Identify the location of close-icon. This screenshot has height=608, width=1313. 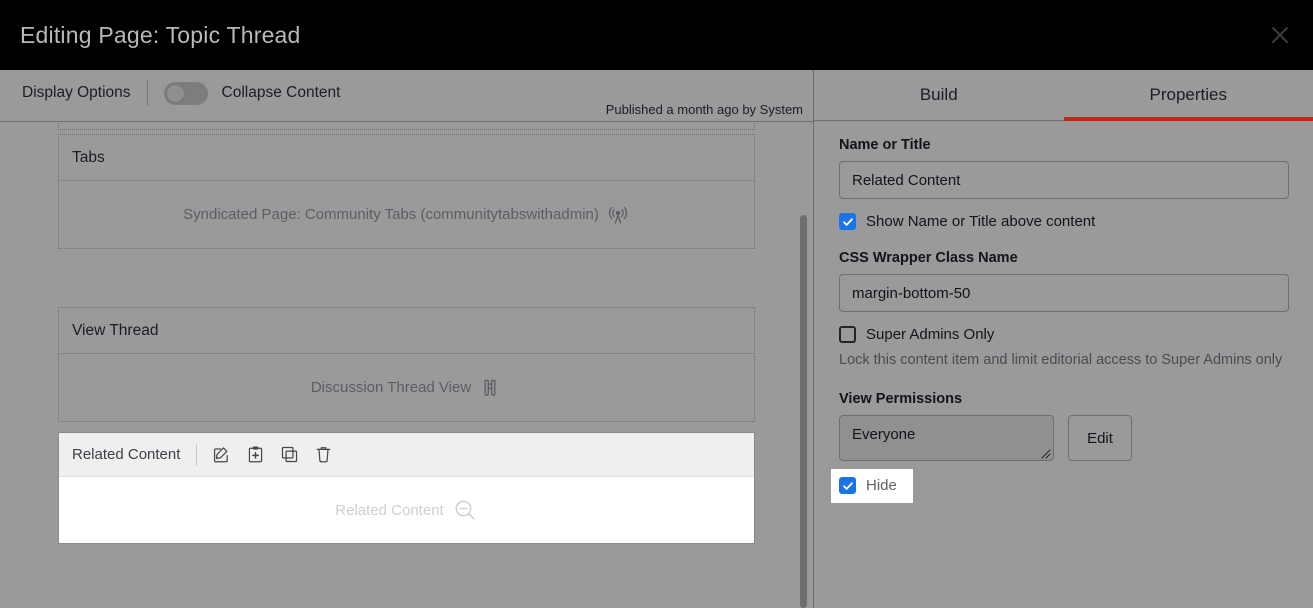
(1280, 35).